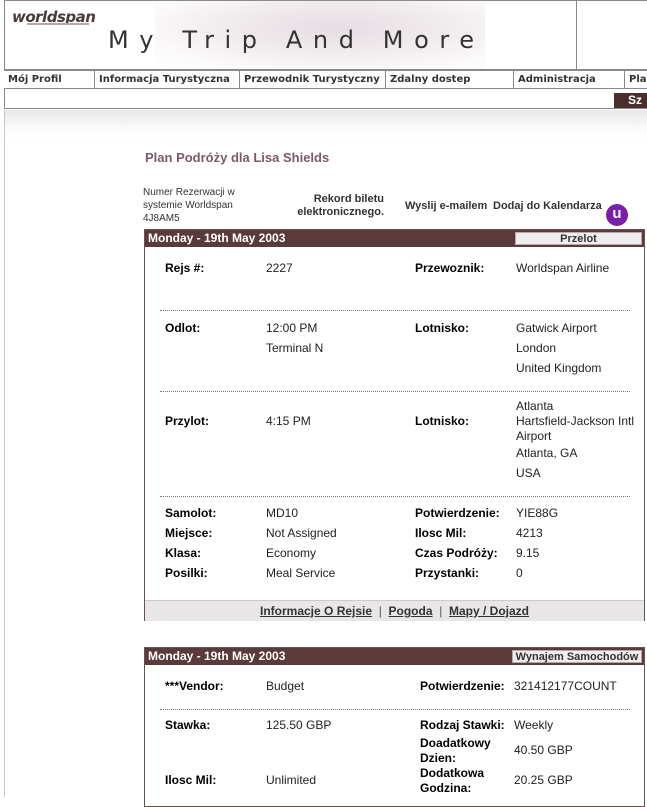  I want to click on nav-item-informacja-turystyczna: Informacja Turystyczna, so click(167, 79).